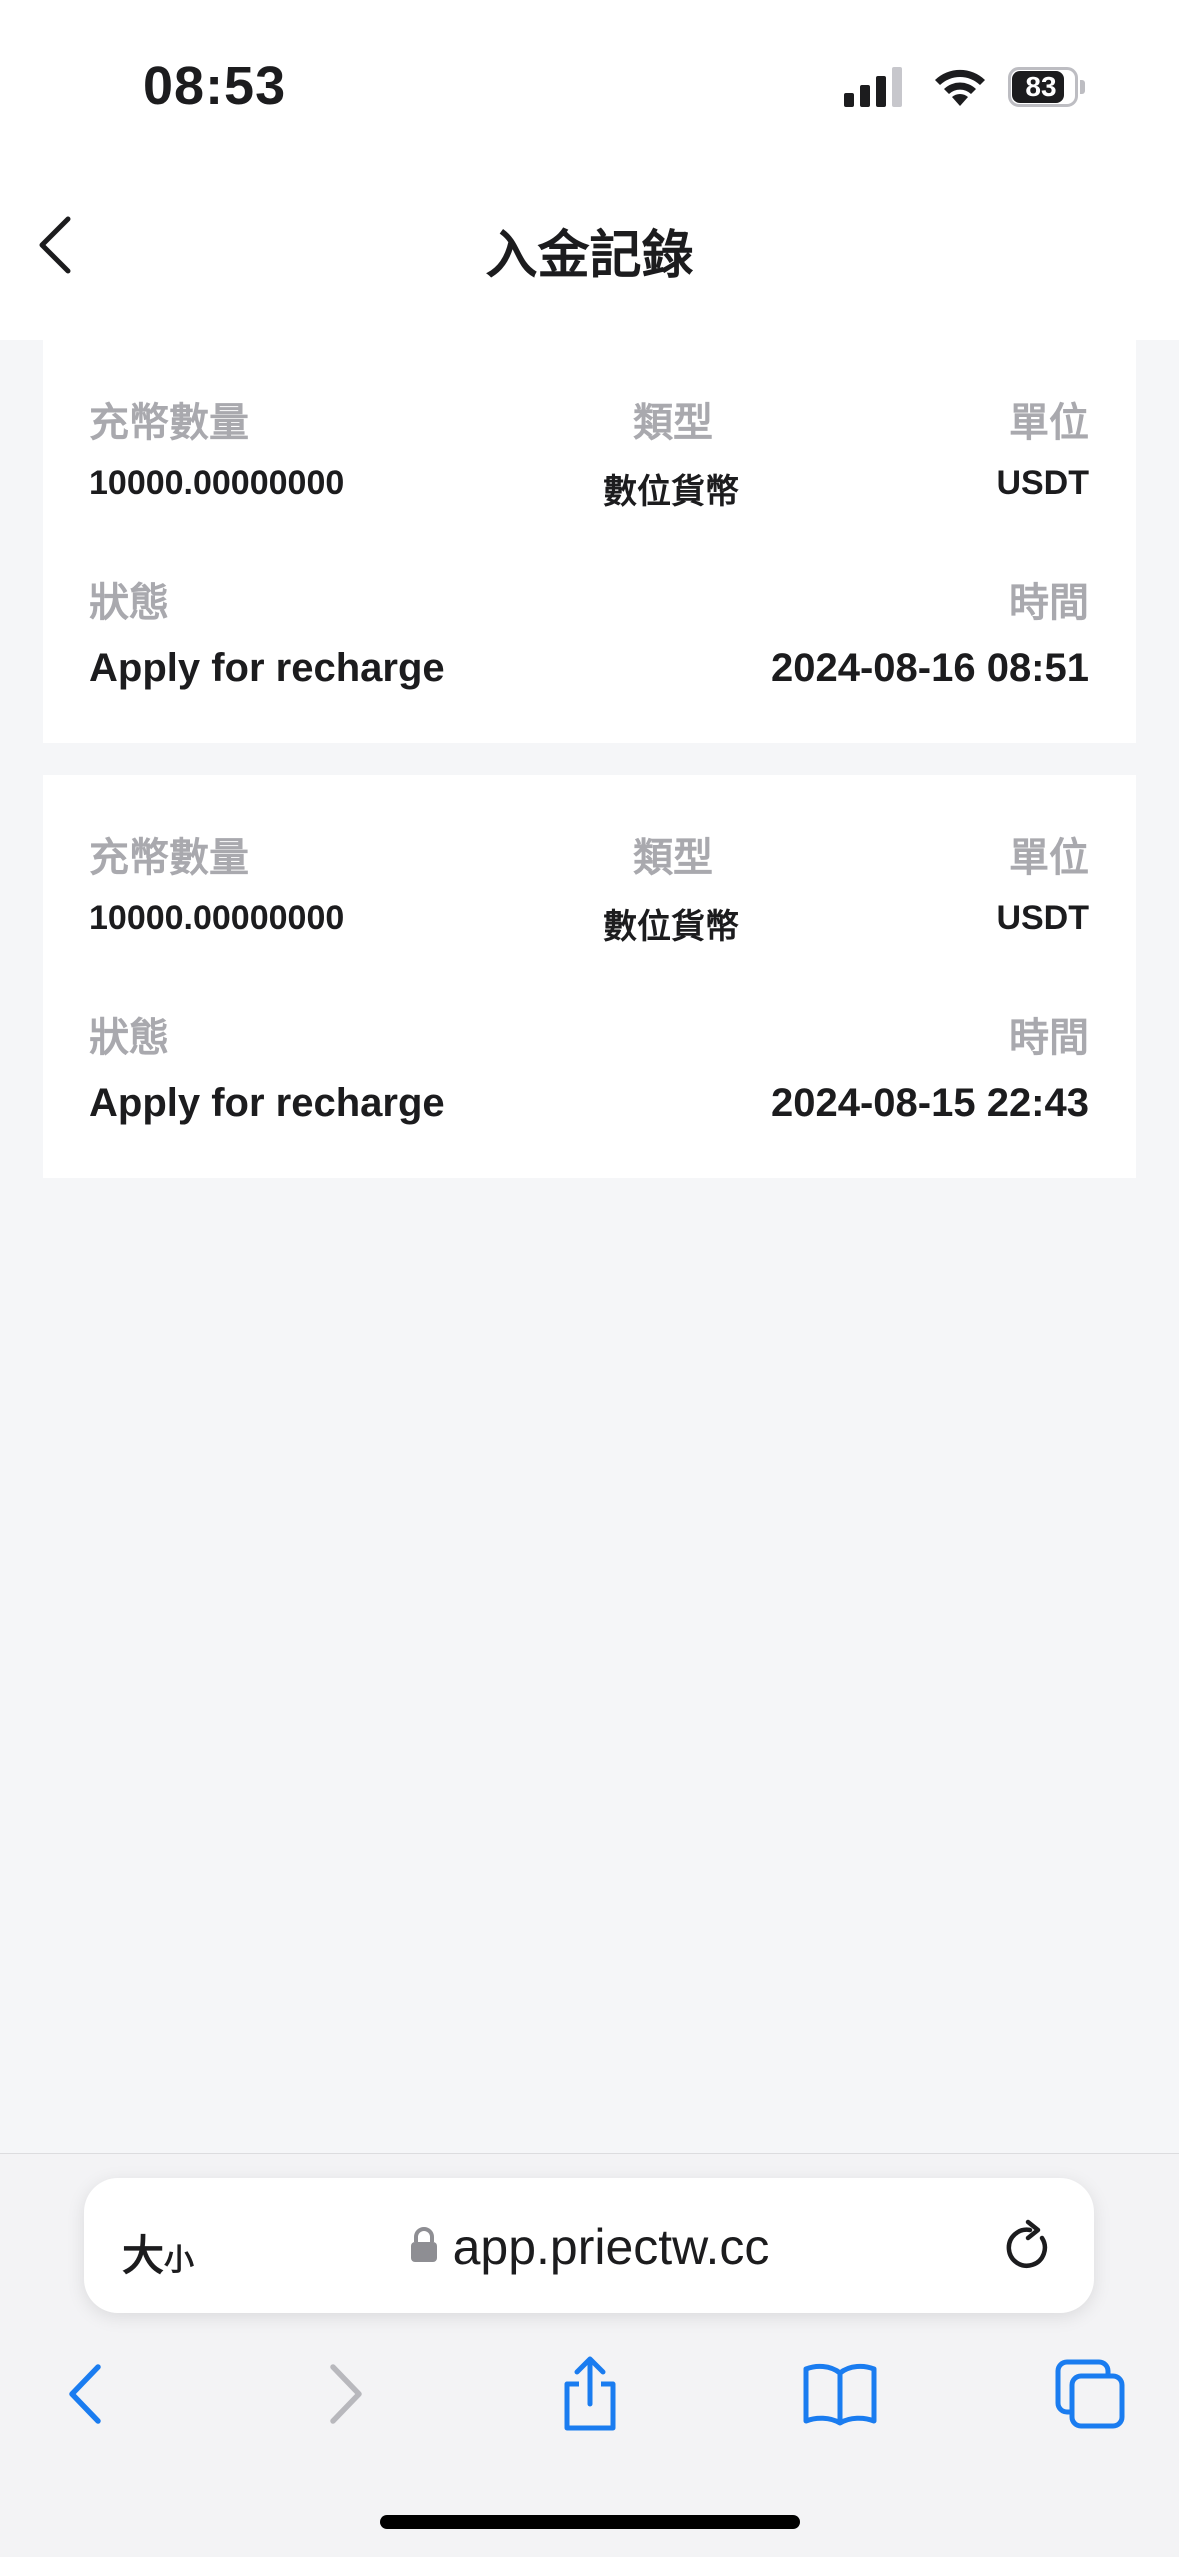  I want to click on page-title: 入金記錄, so click(589, 256).